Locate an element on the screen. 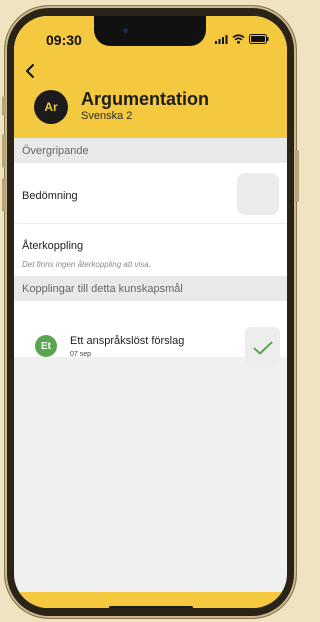  item-check-button is located at coordinates (262, 347).